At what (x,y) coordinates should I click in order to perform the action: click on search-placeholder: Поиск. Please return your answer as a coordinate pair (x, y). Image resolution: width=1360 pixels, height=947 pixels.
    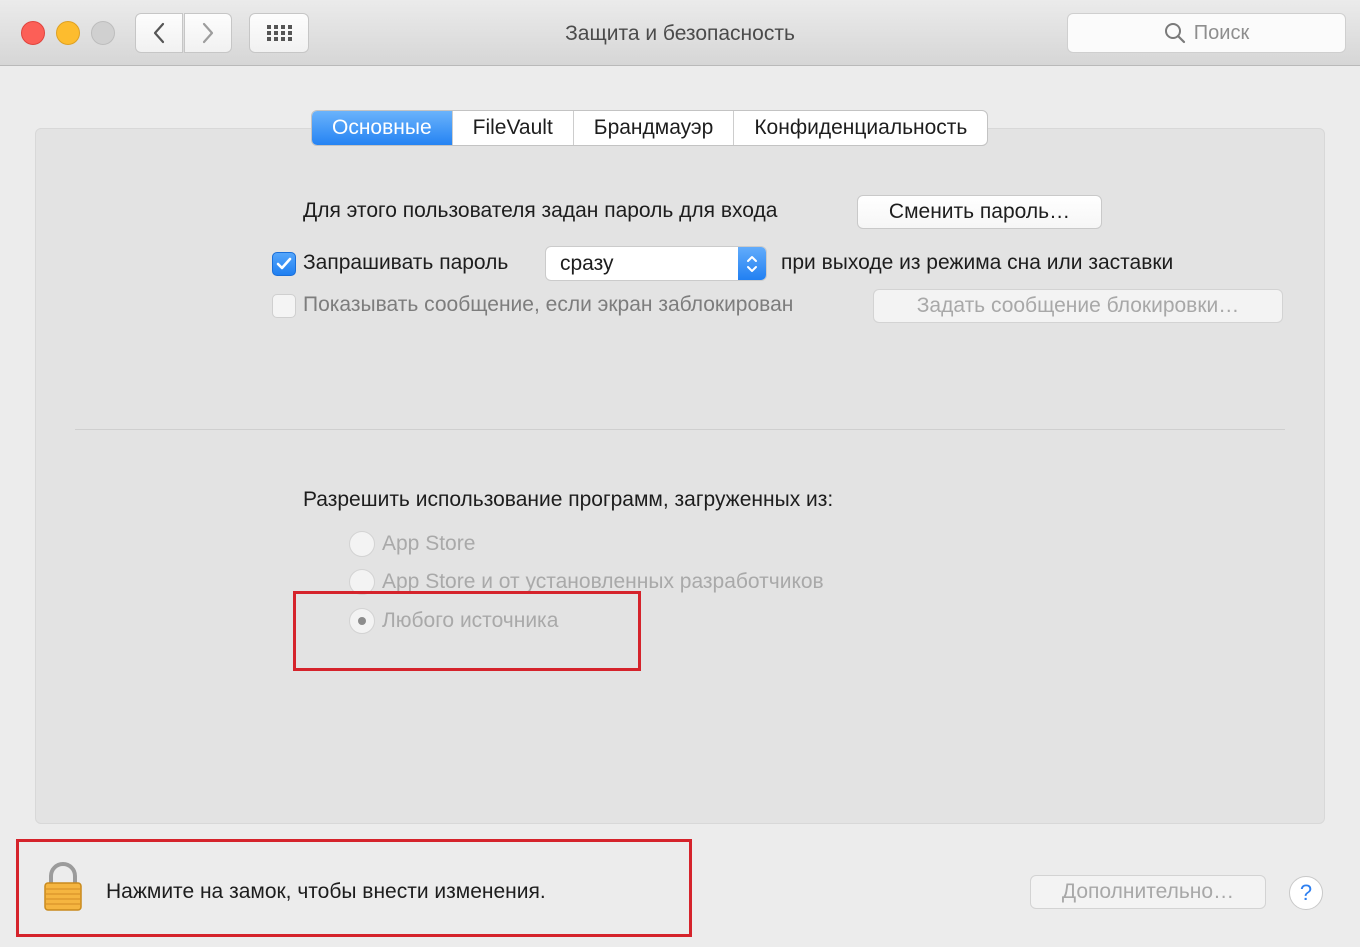
    Looking at the image, I should click on (1221, 32).